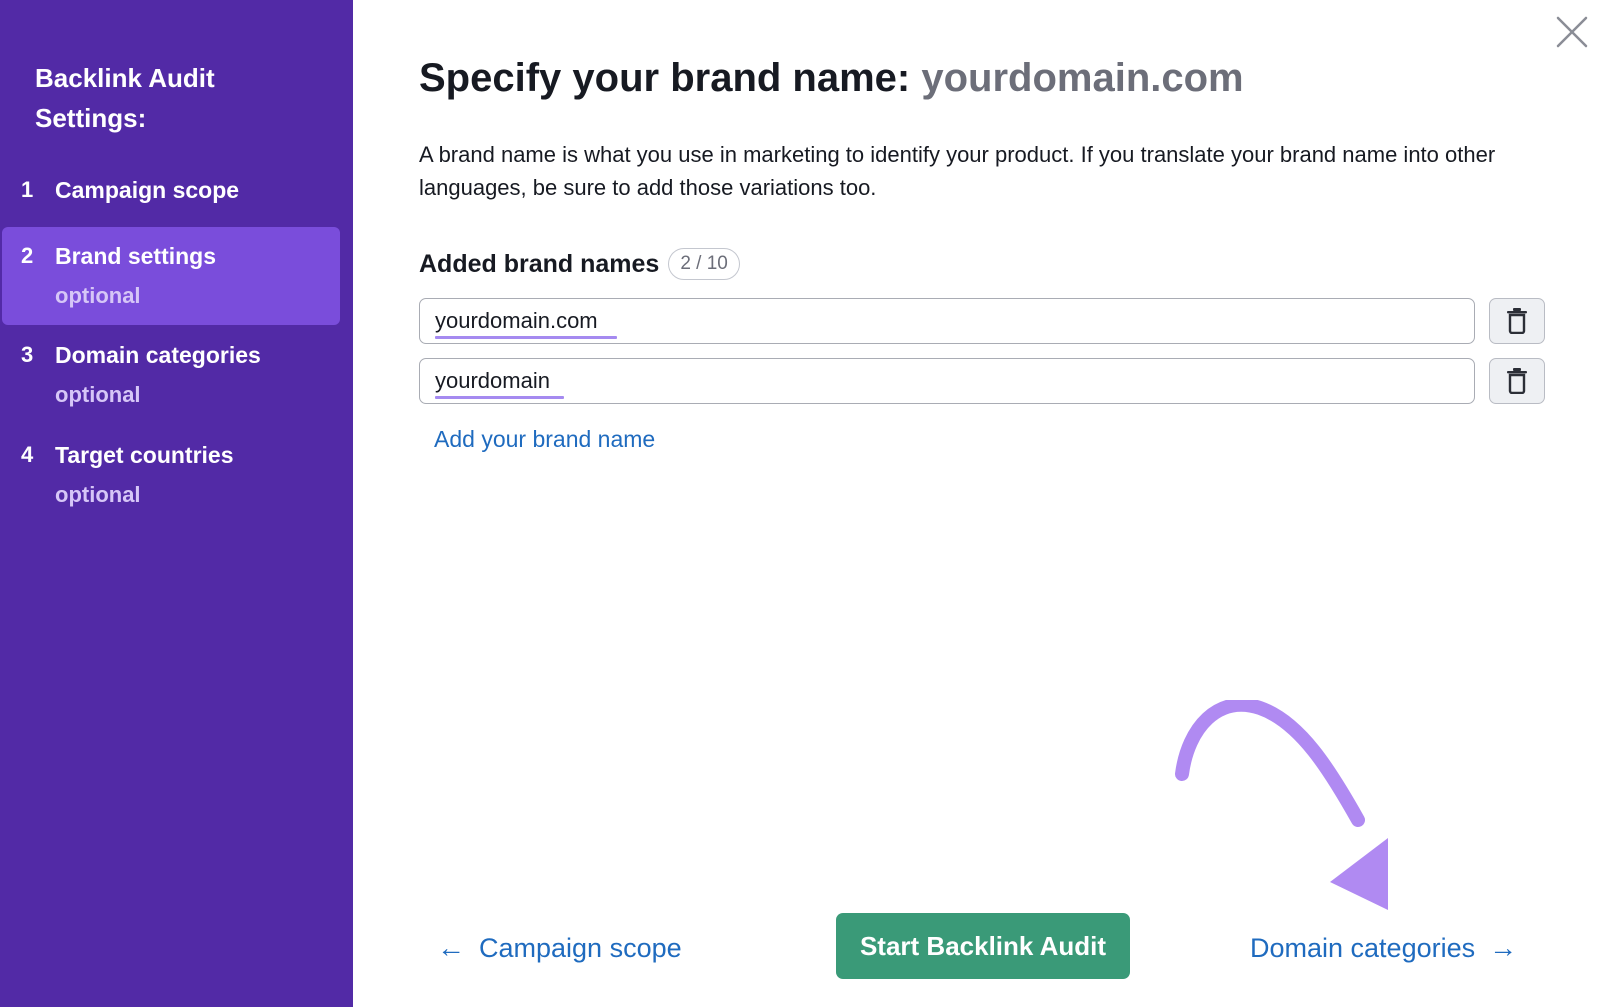 Image resolution: width=1600 pixels, height=1007 pixels. Describe the element at coordinates (451, 947) in the screenshot. I see `arrow-left-icon: ←` at that location.